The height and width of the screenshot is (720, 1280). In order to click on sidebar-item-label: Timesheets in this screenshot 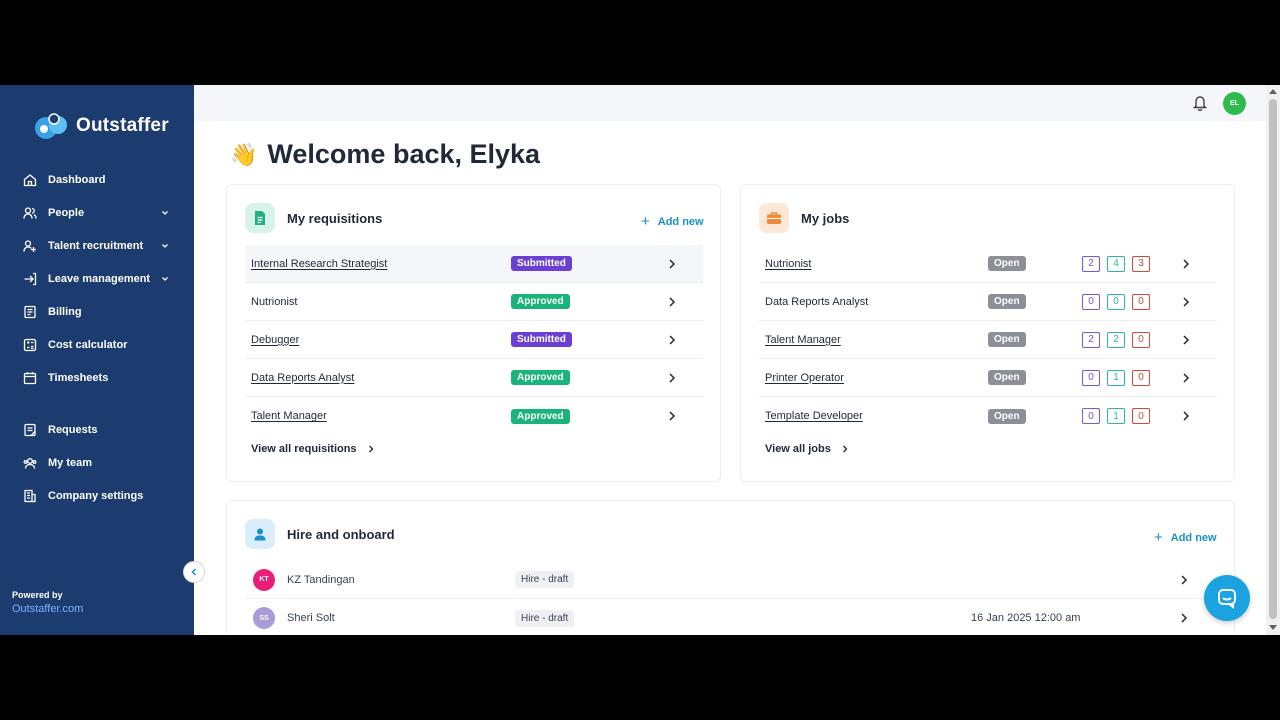, I will do `click(78, 377)`.